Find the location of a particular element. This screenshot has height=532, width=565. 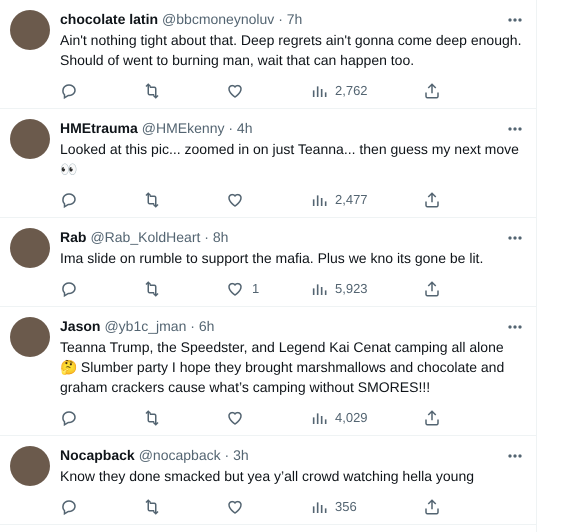

view-count: 2,477 is located at coordinates (351, 200).